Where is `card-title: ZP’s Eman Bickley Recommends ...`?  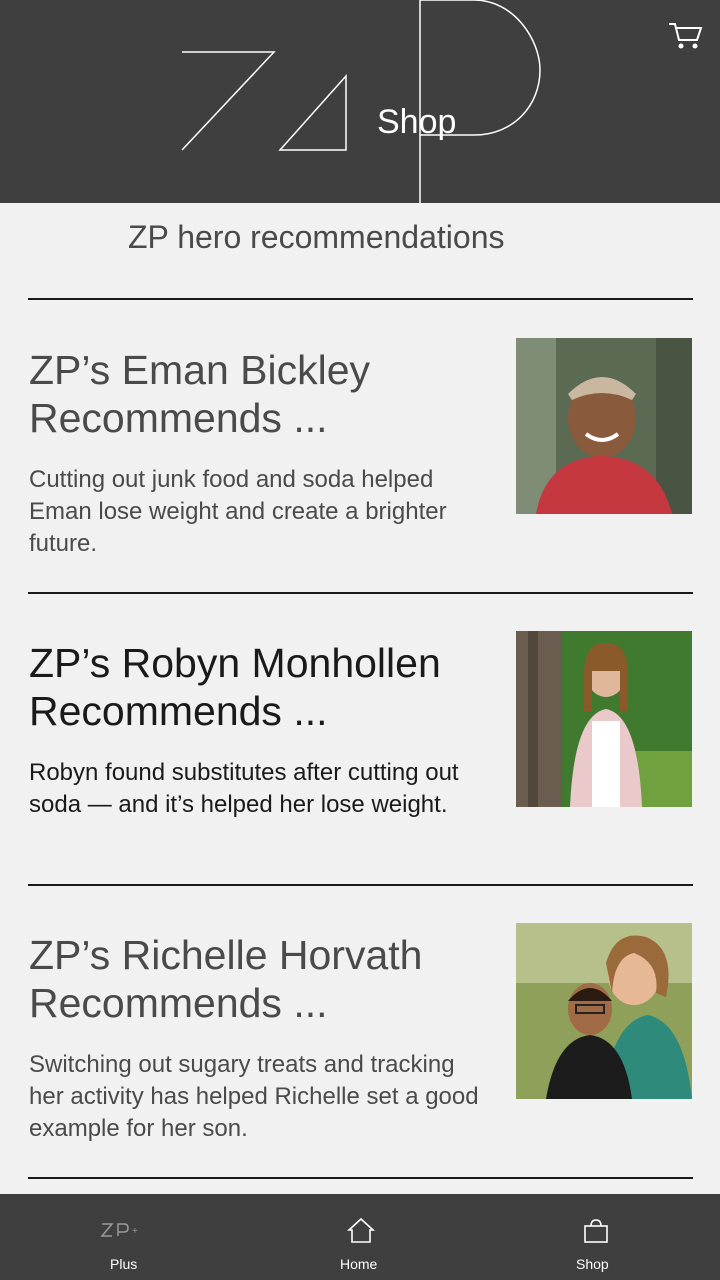 card-title: ZP’s Eman Bickley Recommends ... is located at coordinates (264, 394).